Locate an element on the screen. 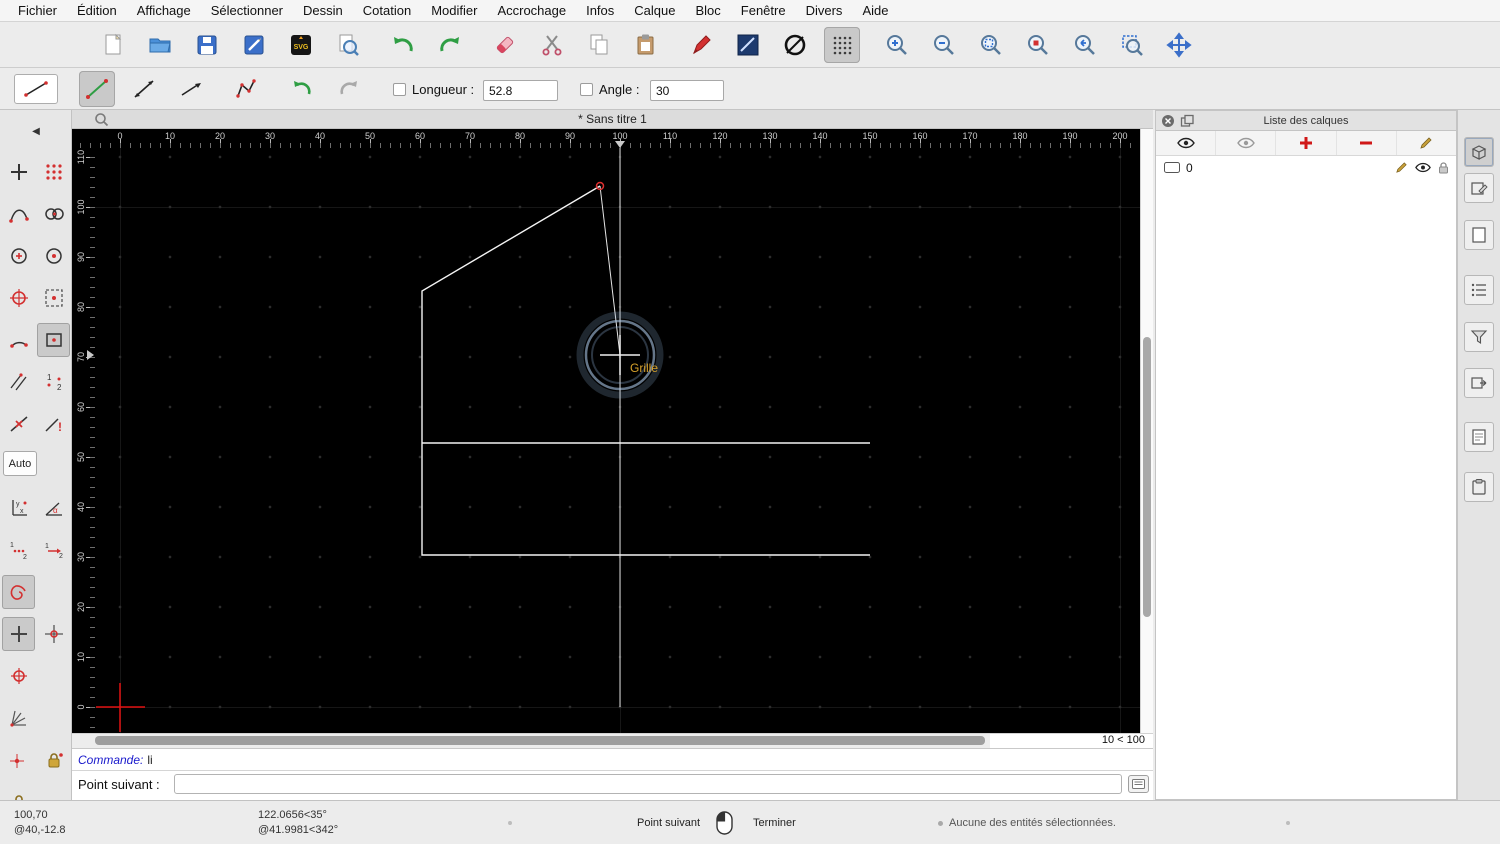  lock-zero-button is located at coordinates (53, 760).